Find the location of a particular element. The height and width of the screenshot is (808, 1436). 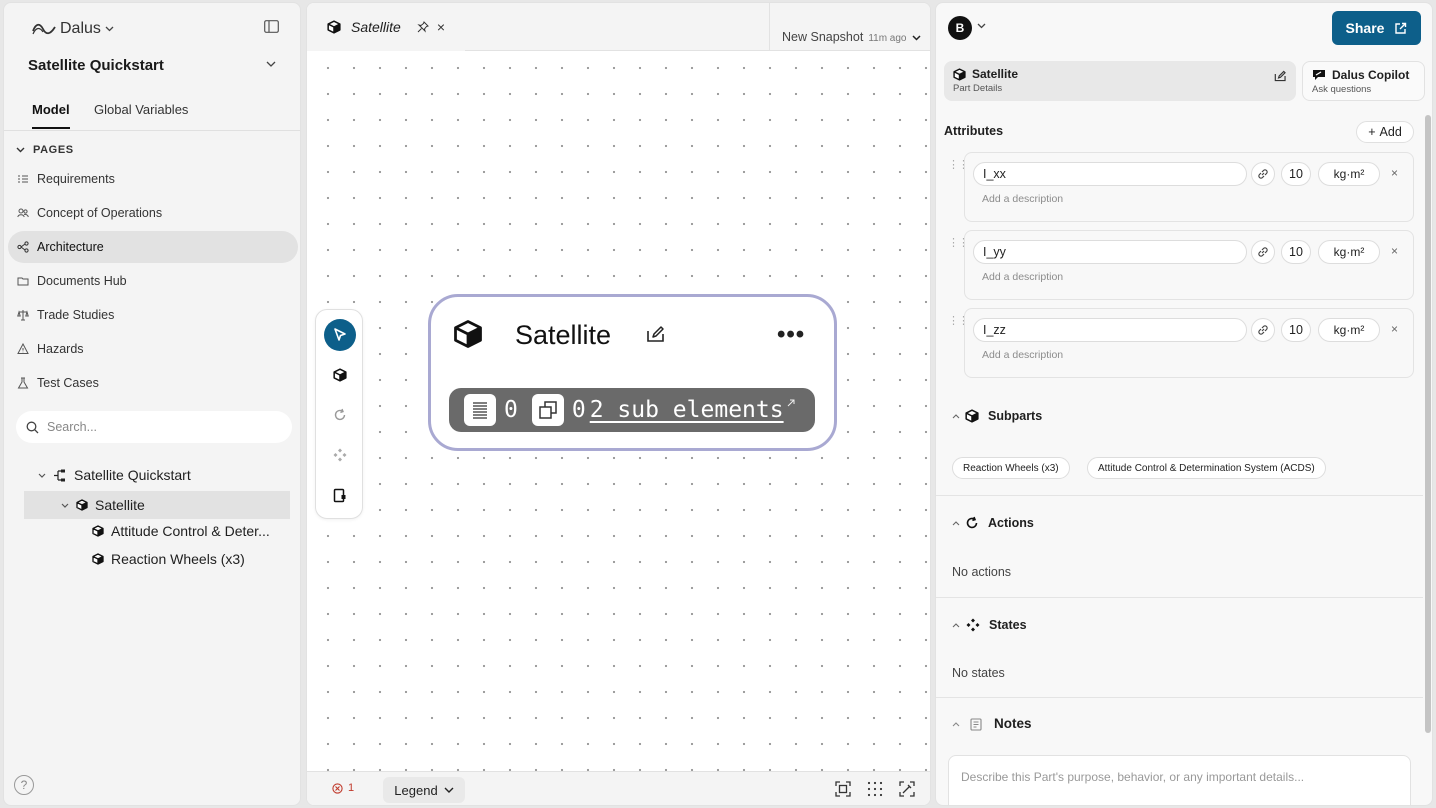

fit-view-button is located at coordinates (843, 789).